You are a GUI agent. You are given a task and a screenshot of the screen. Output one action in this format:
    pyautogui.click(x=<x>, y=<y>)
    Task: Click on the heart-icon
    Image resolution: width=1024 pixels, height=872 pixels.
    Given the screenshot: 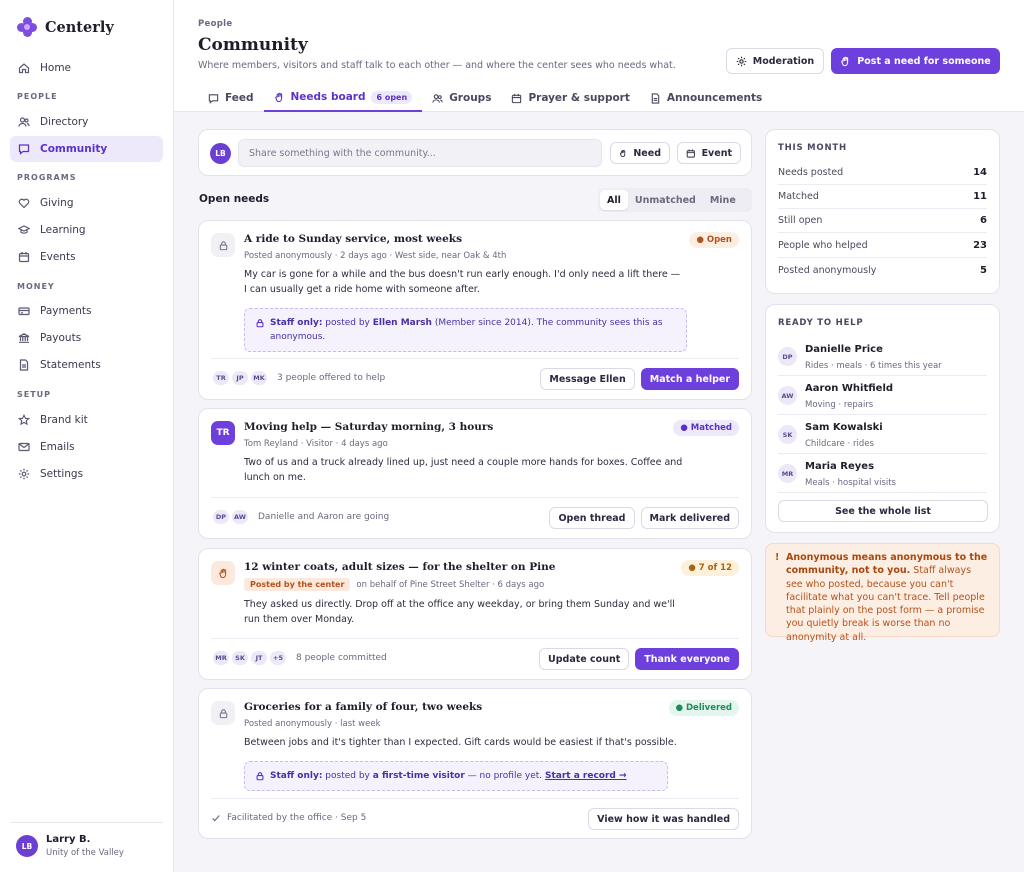 What is the action you would take?
    pyautogui.click(x=24, y=203)
    